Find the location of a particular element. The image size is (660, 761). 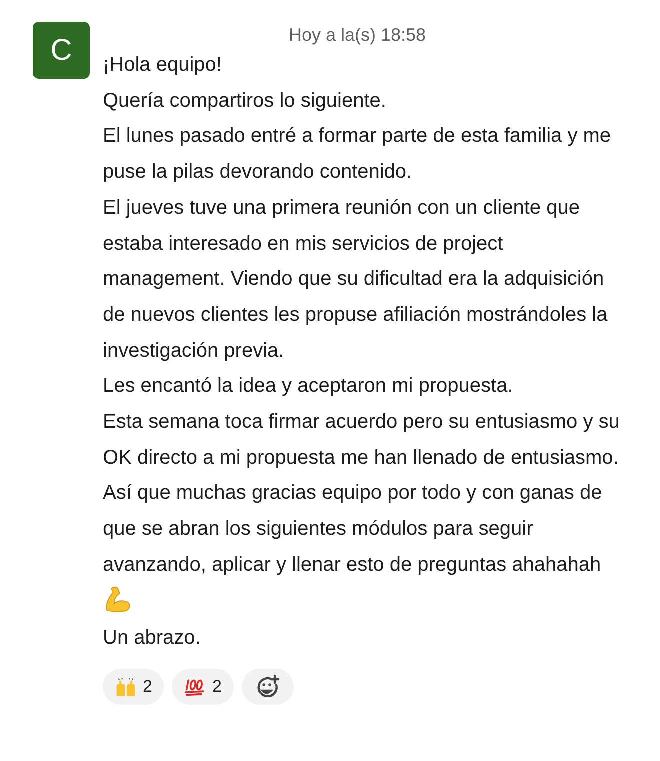

message-text: Un abrazo. is located at coordinates (152, 638).